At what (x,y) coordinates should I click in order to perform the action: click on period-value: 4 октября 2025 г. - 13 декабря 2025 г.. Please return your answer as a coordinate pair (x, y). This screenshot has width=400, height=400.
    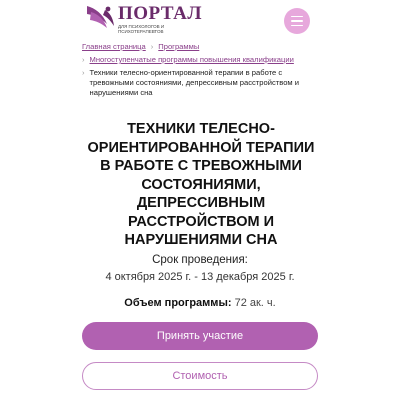
    Looking at the image, I should click on (200, 277).